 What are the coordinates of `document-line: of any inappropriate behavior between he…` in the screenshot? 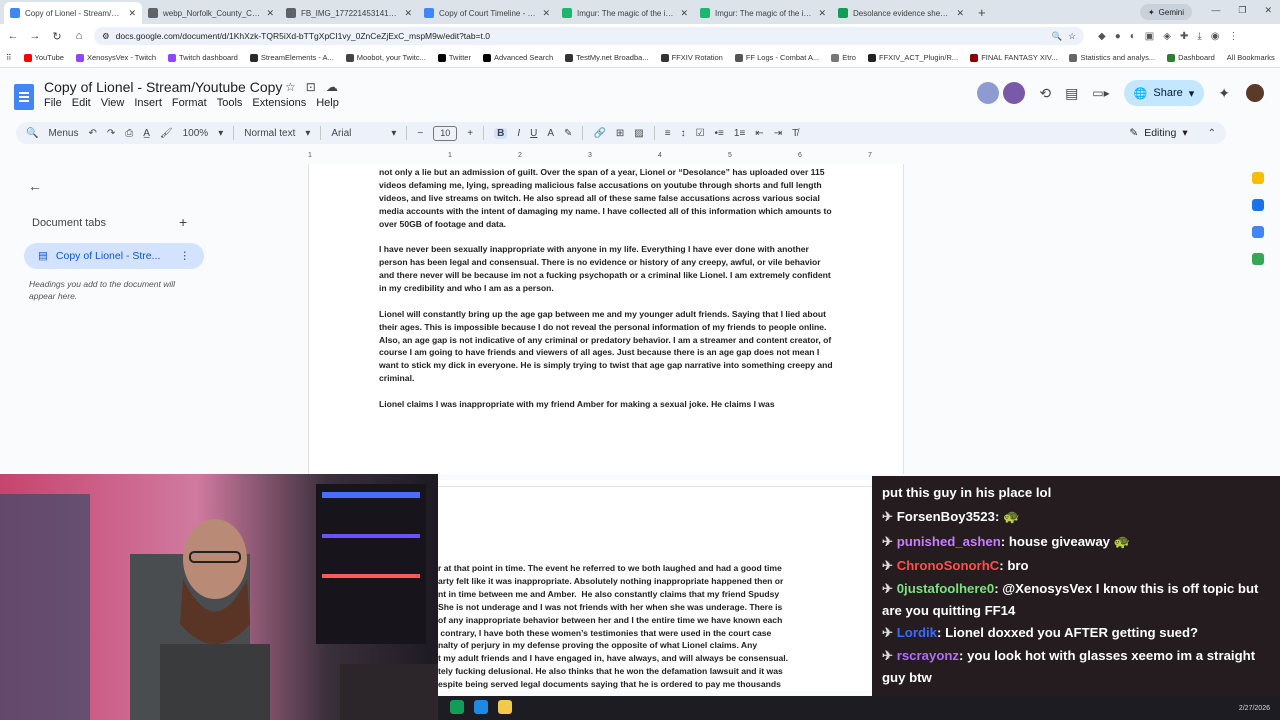 It's located at (671, 620).